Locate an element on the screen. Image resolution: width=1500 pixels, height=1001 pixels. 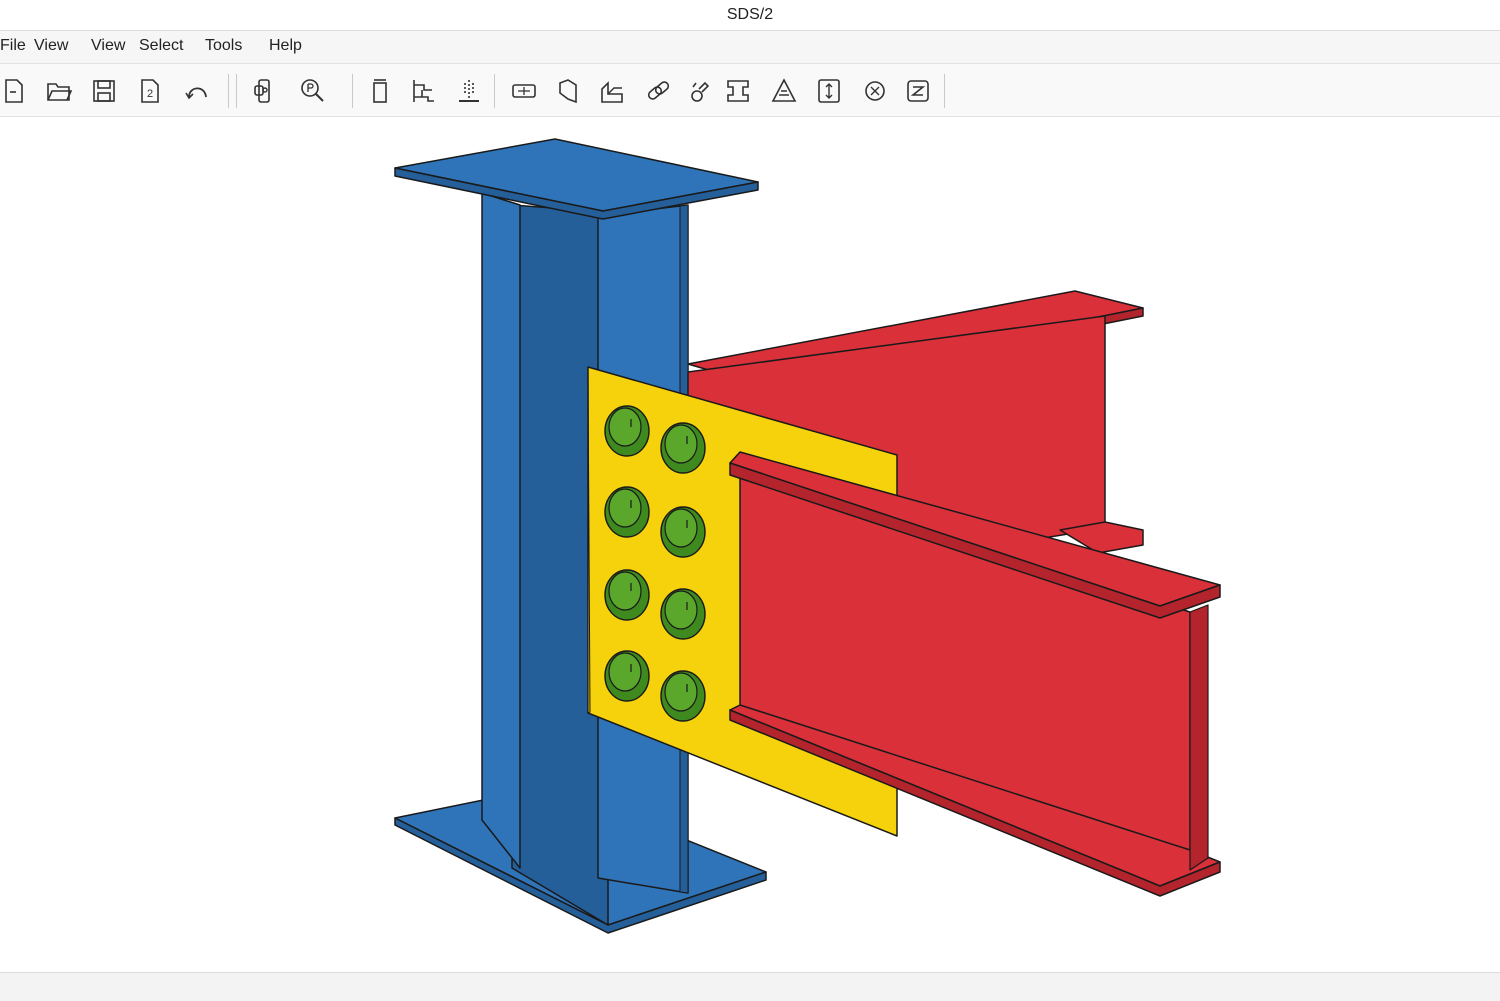
bolt-link-icon is located at coordinates (658, 90).